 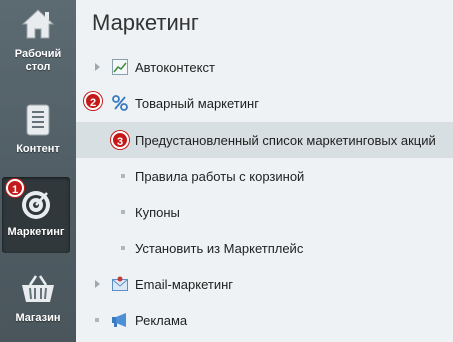 What do you see at coordinates (264, 284) in the screenshot?
I see `menu-item-email-marketing: Email-маркетинг` at bounding box center [264, 284].